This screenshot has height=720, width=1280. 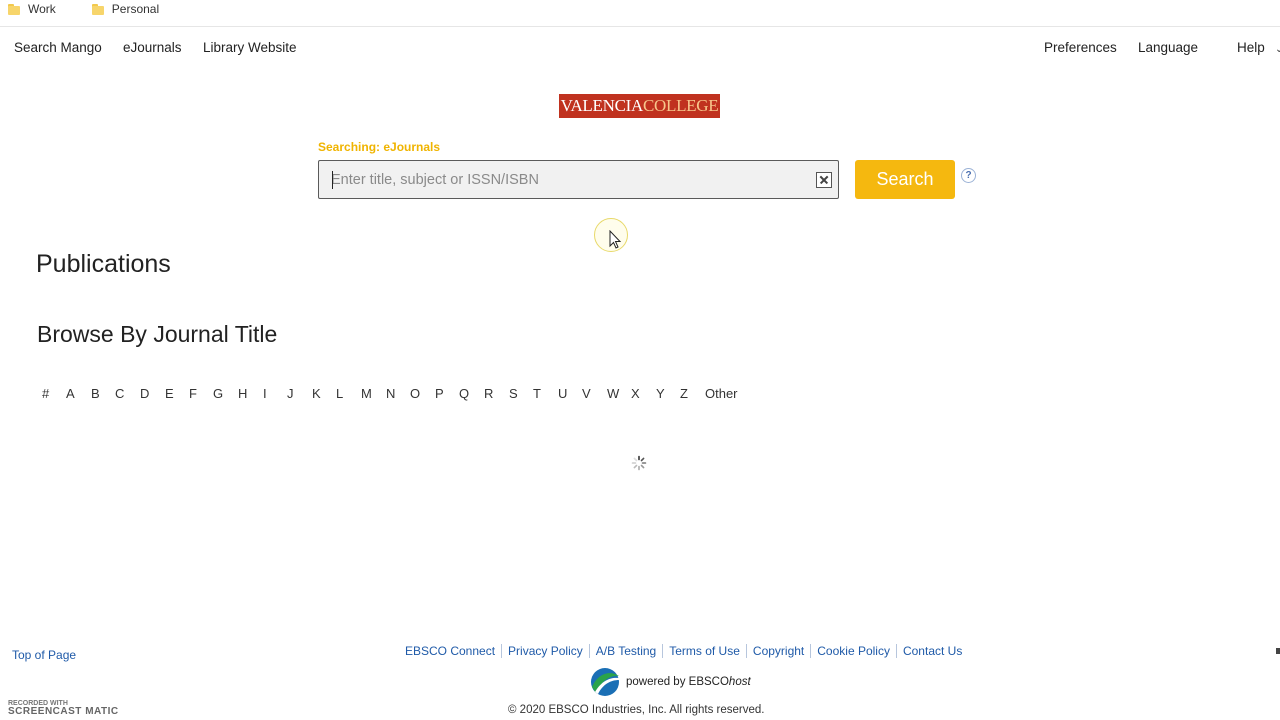 I want to click on browse-letter: U, so click(x=562, y=393).